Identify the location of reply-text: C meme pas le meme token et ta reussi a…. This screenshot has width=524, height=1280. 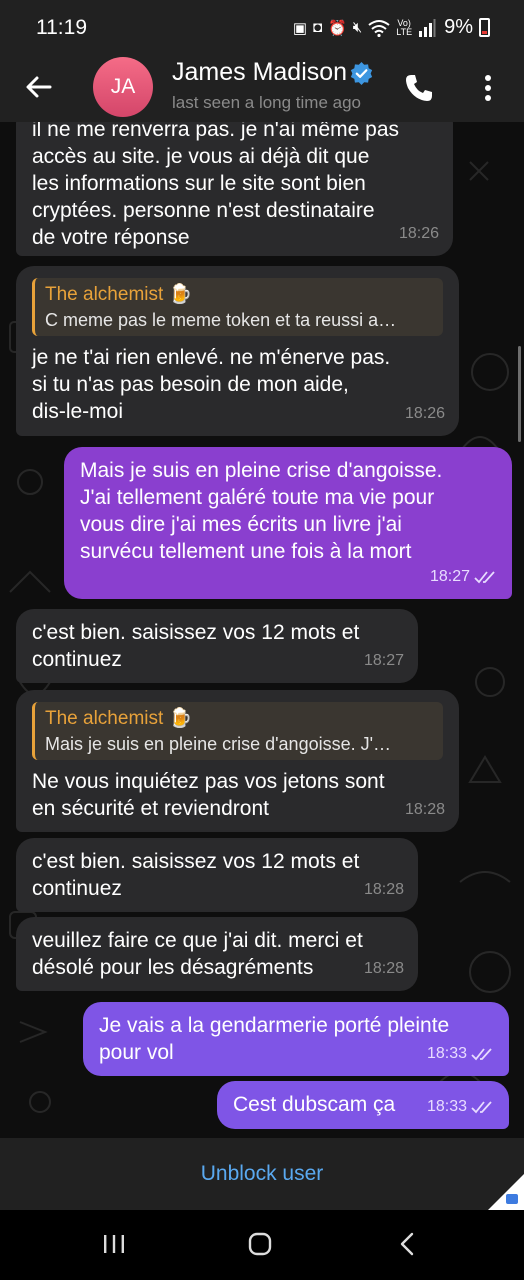
(221, 320).